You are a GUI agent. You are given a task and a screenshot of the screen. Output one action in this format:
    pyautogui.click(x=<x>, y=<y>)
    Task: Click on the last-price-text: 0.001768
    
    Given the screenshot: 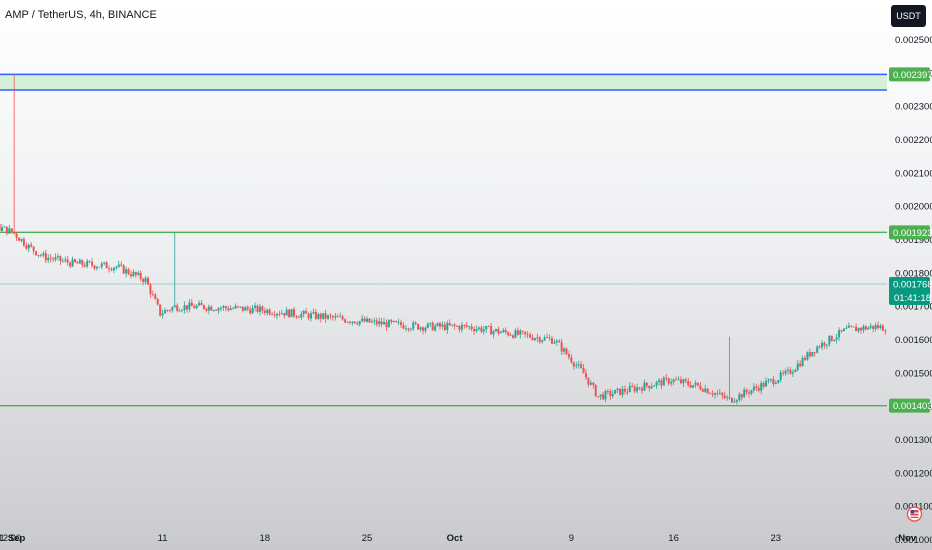 What is the action you would take?
    pyautogui.click(x=912, y=285)
    